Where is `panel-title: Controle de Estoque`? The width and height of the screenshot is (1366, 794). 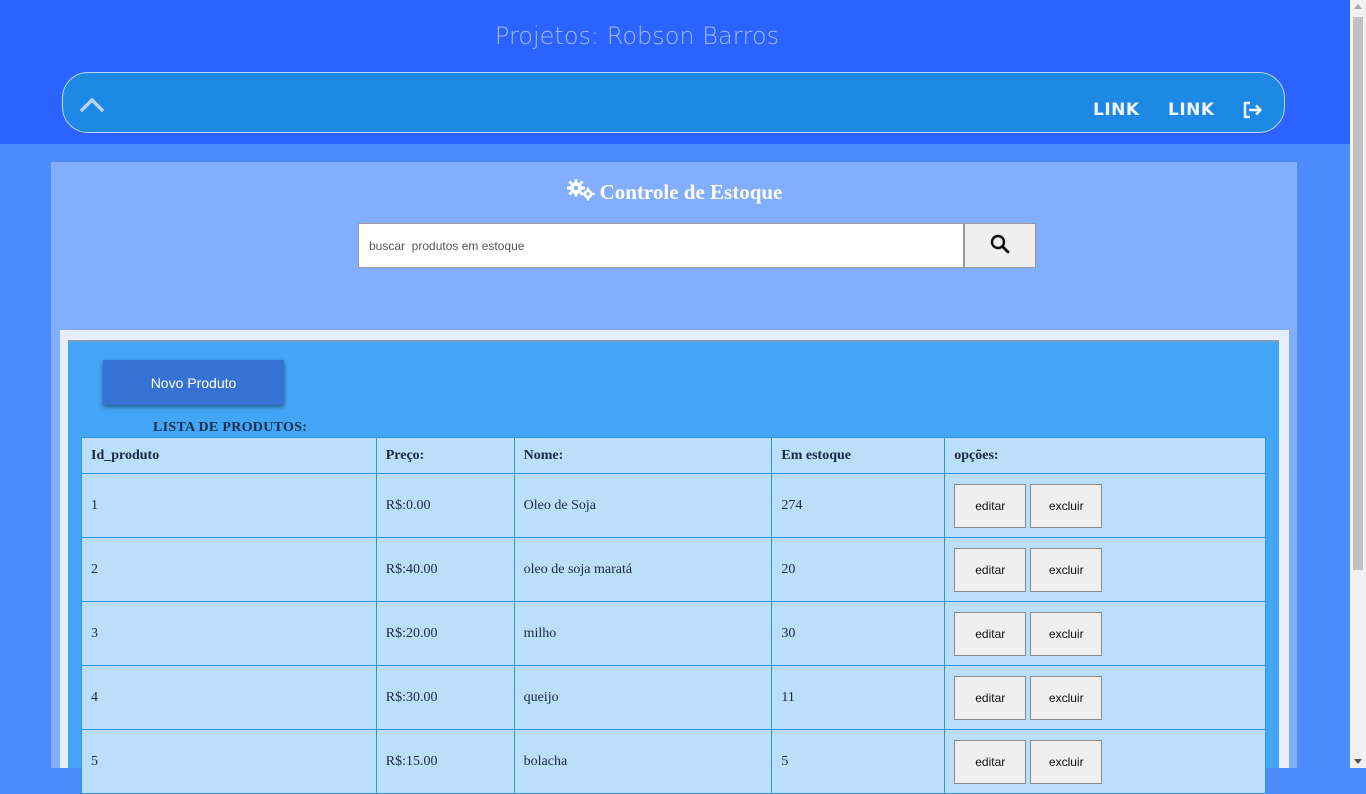
panel-title: Controle de Estoque is located at coordinates (691, 192).